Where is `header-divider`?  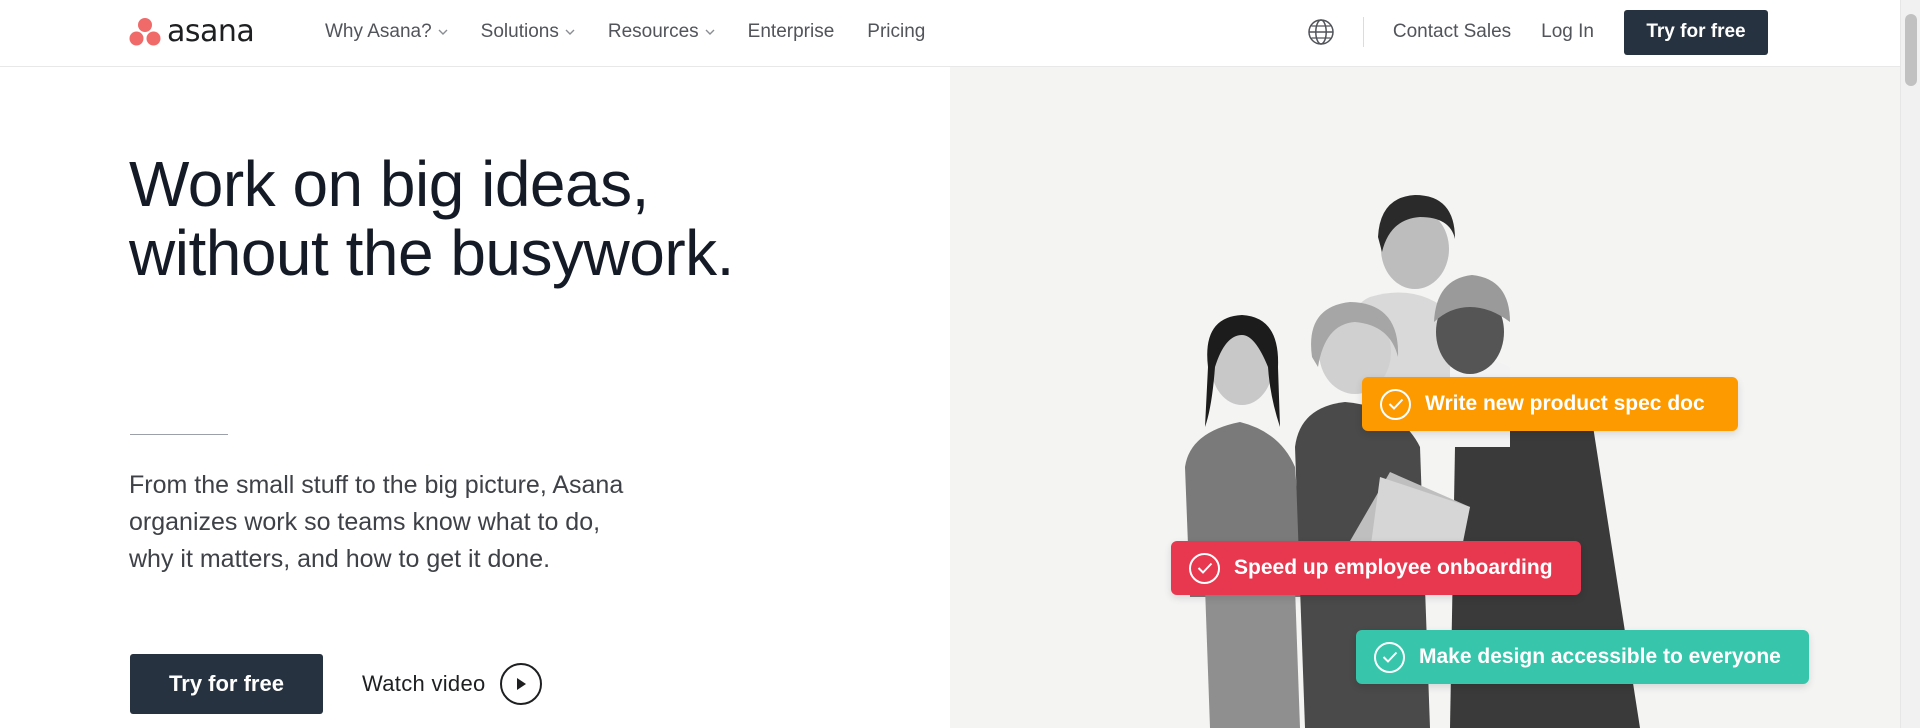
header-divider is located at coordinates (1363, 32).